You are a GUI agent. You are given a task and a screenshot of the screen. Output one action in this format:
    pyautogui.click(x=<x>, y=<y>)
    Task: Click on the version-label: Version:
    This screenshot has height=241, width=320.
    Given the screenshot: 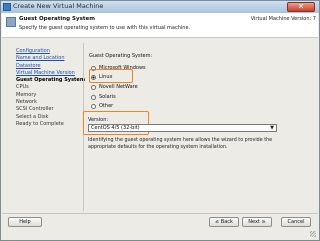 What is the action you would take?
    pyautogui.click(x=98, y=120)
    